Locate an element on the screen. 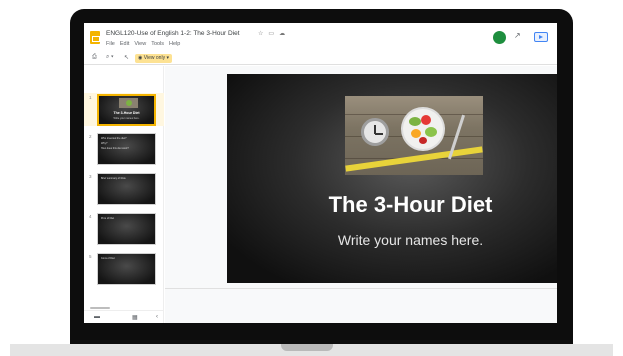 This screenshot has height=356, width=623. slide-number: 3 is located at coordinates (90, 176).